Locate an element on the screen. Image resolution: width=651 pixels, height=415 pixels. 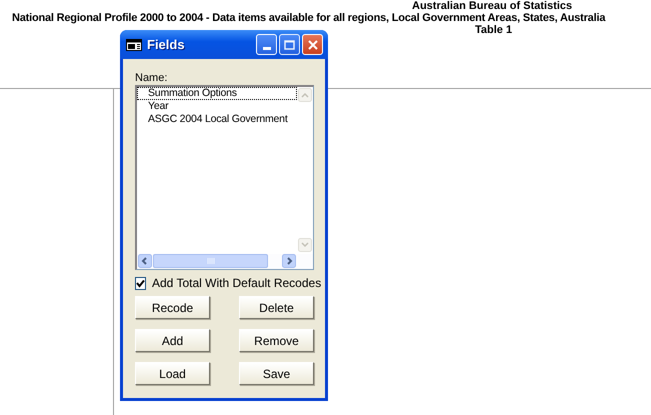
dialog-button: Delete is located at coordinates (276, 307).